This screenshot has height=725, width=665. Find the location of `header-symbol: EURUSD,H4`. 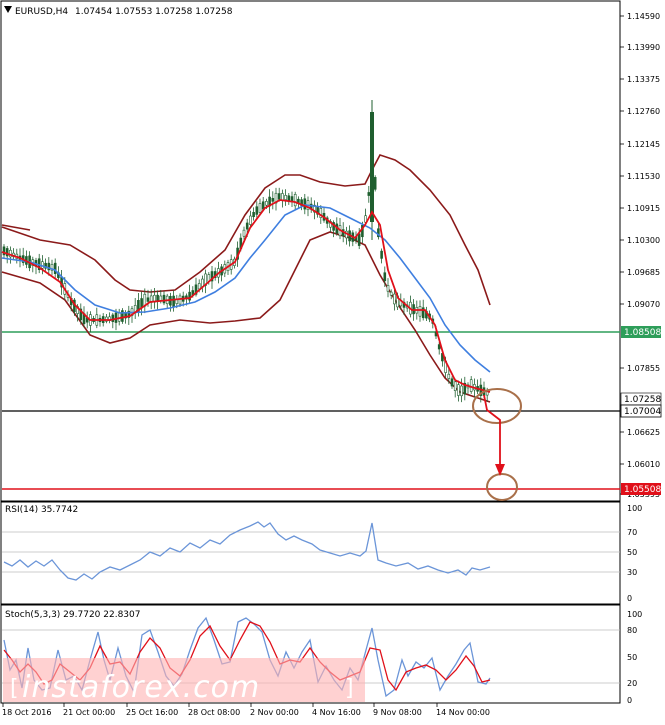

header-symbol: EURUSD,H4 is located at coordinates (41, 12).